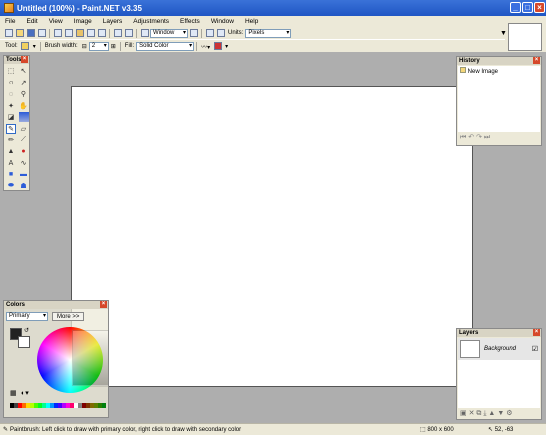 The height and width of the screenshot is (435, 546). Describe the element at coordinates (19, 33) in the screenshot. I see `open-icon` at that location.